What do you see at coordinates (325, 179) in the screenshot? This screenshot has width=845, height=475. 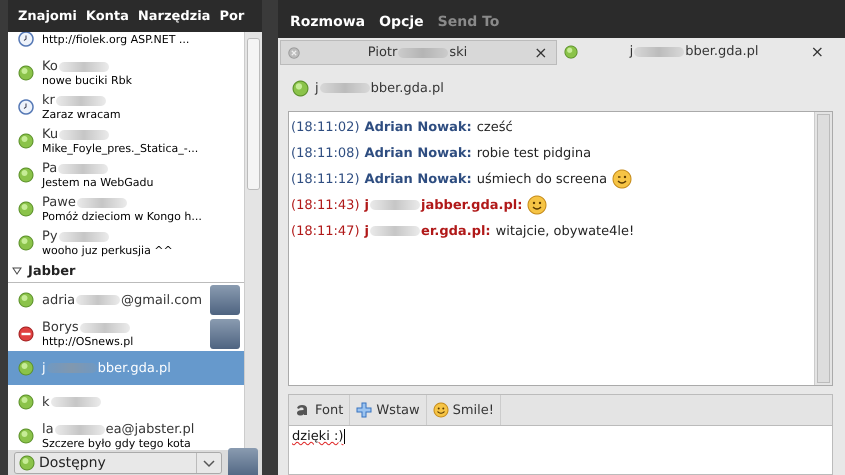 I see `timestamp: (18:11:12)` at bounding box center [325, 179].